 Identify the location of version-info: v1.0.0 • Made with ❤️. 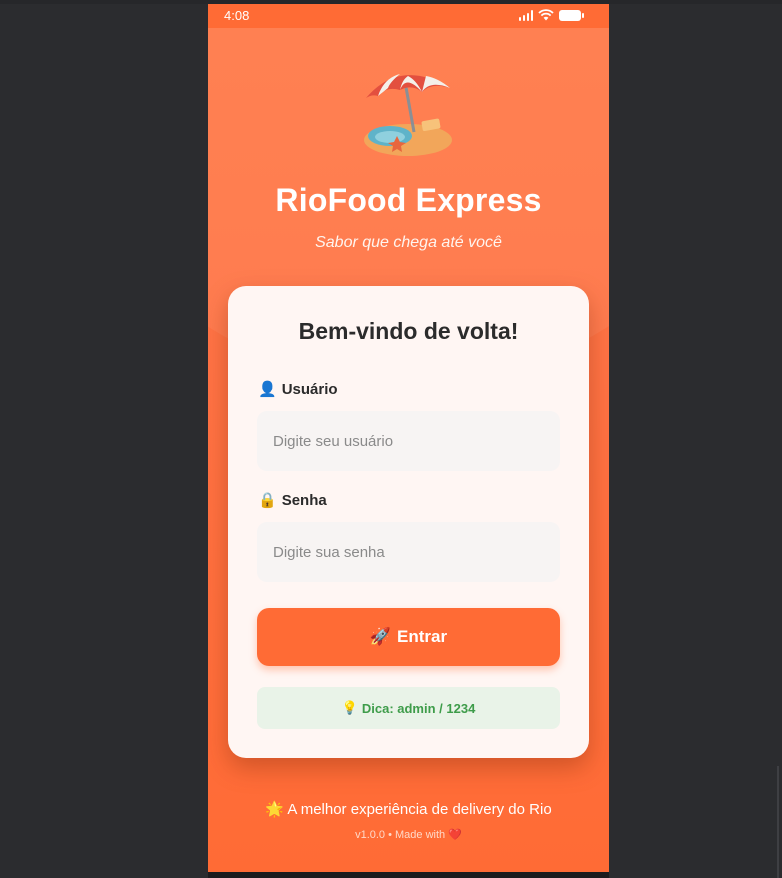
(408, 834).